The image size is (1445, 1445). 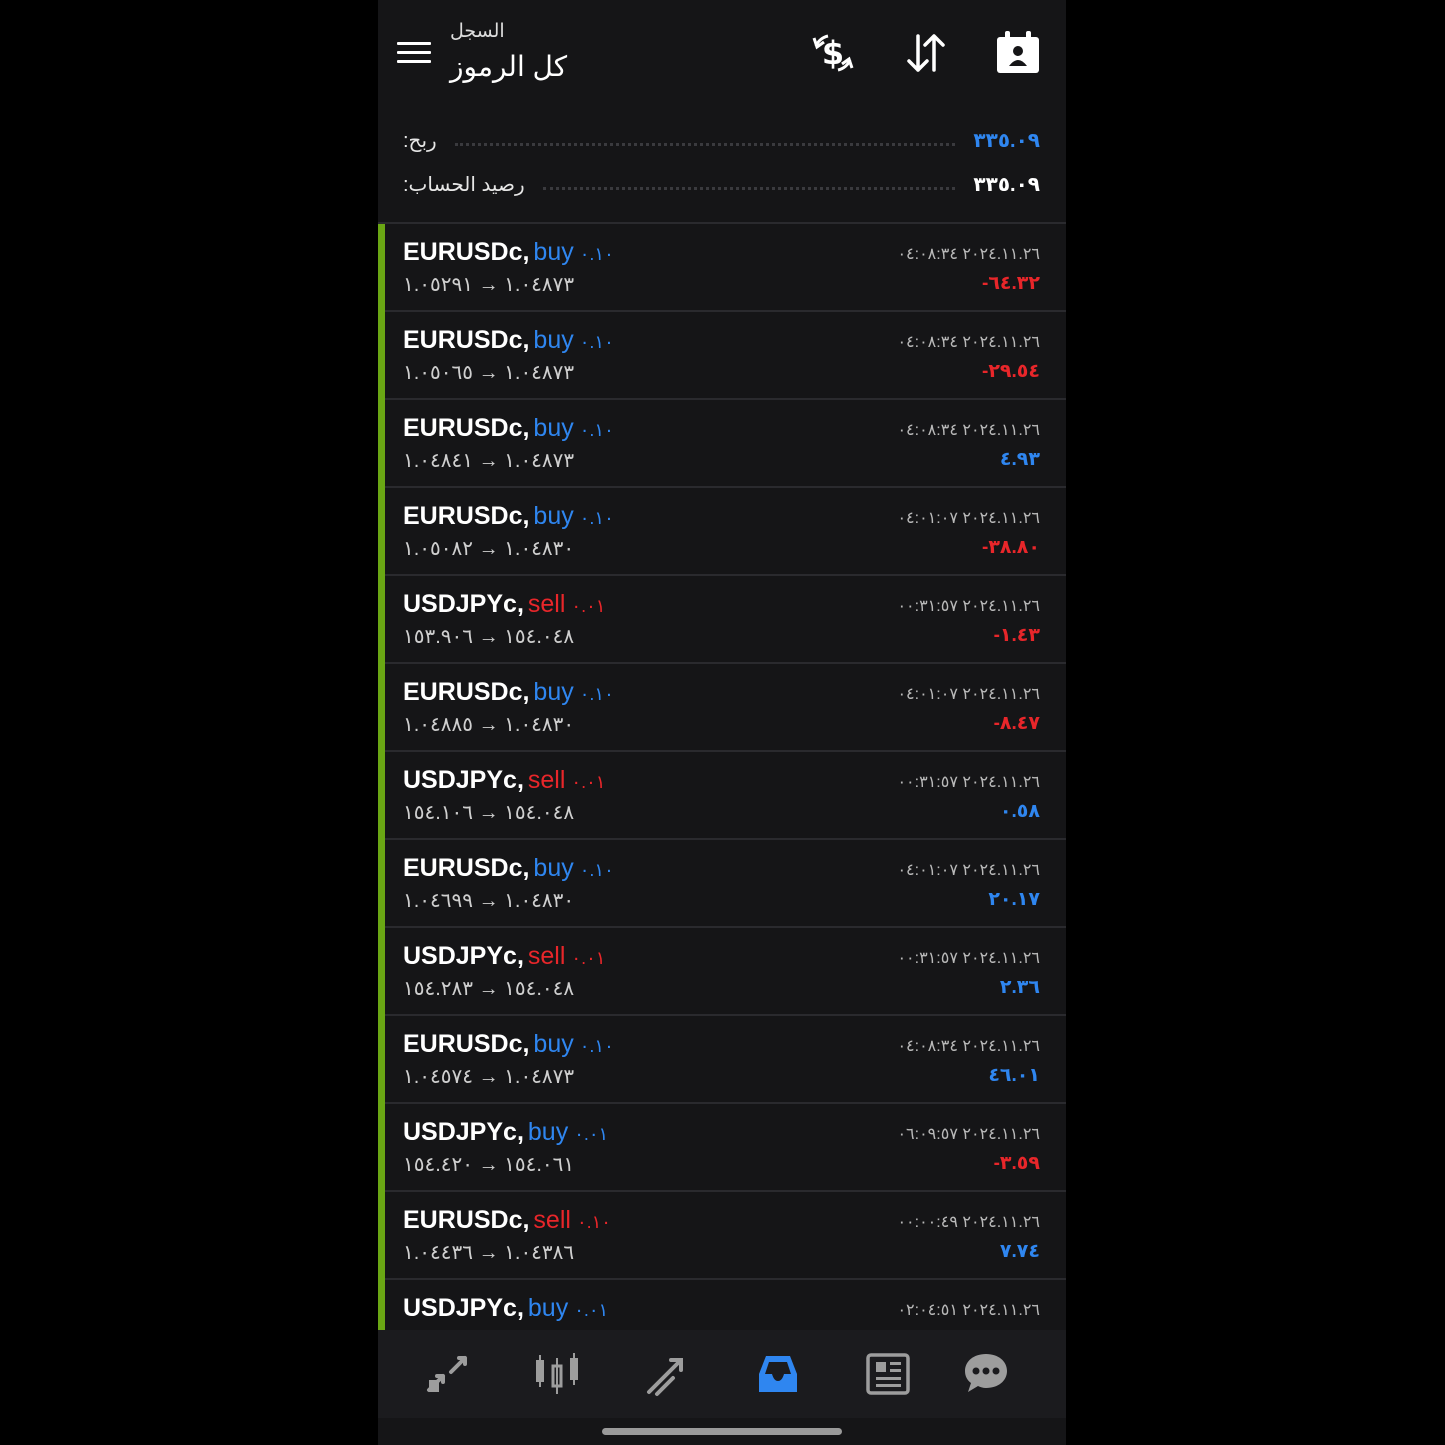 I want to click on history-icon, so click(x=778, y=1374).